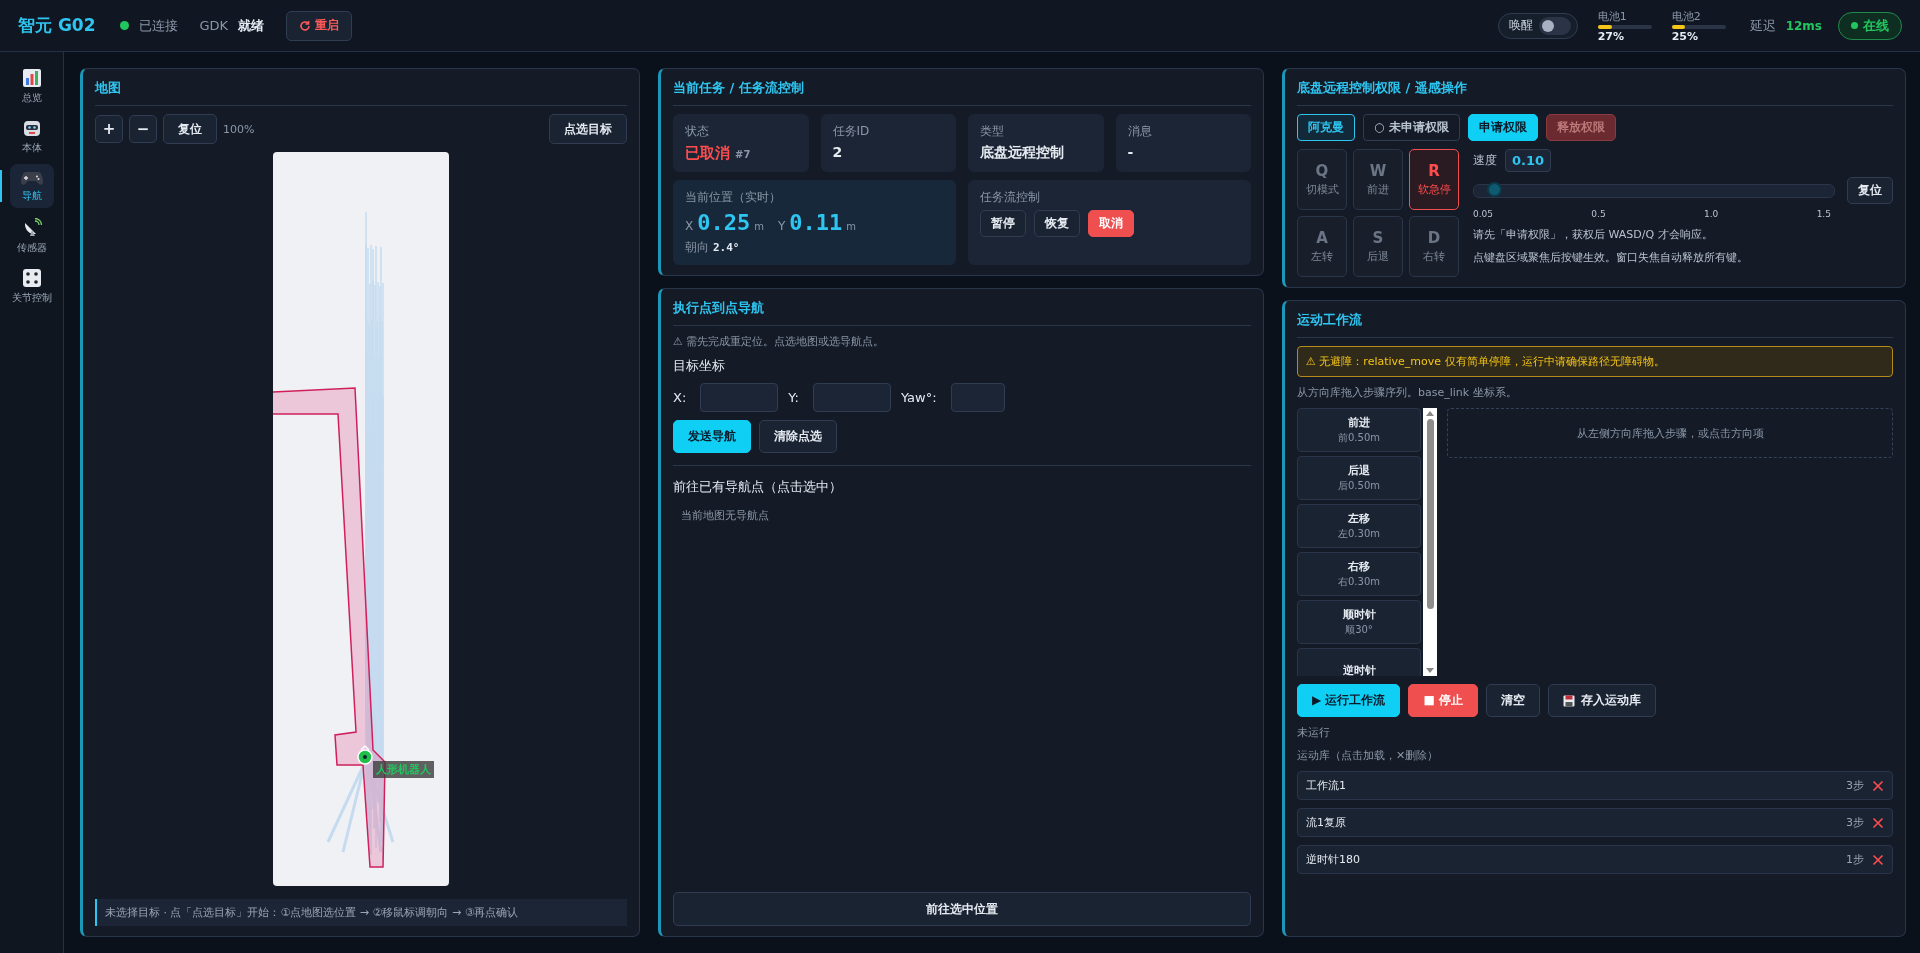 The height and width of the screenshot is (953, 1920). Describe the element at coordinates (1483, 214) in the screenshot. I see `slider-tick: 0.05` at that location.